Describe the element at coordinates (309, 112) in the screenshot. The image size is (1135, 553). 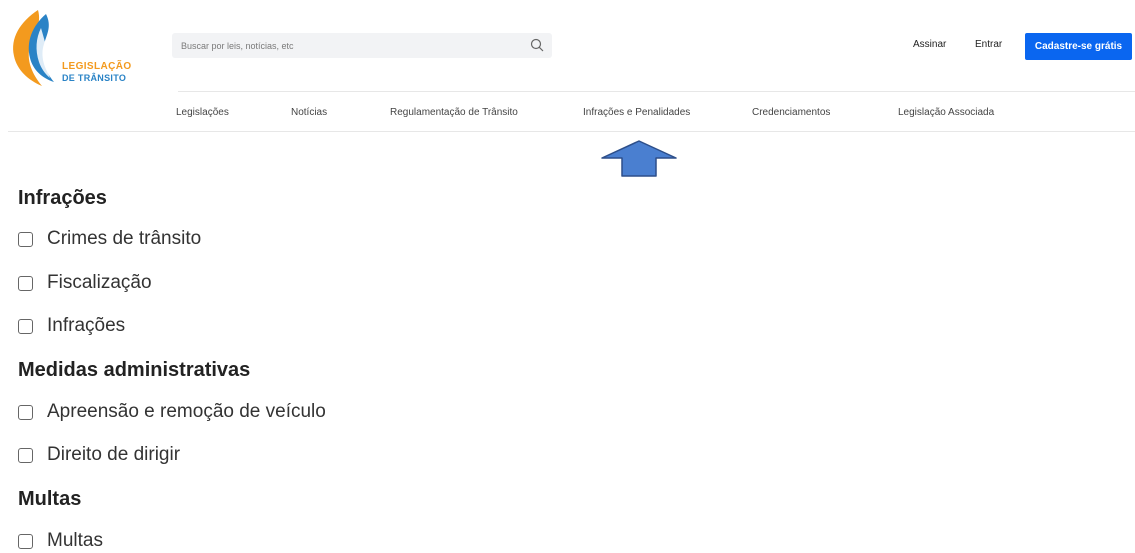
I see `nav-item-noticias: Notícias` at that location.